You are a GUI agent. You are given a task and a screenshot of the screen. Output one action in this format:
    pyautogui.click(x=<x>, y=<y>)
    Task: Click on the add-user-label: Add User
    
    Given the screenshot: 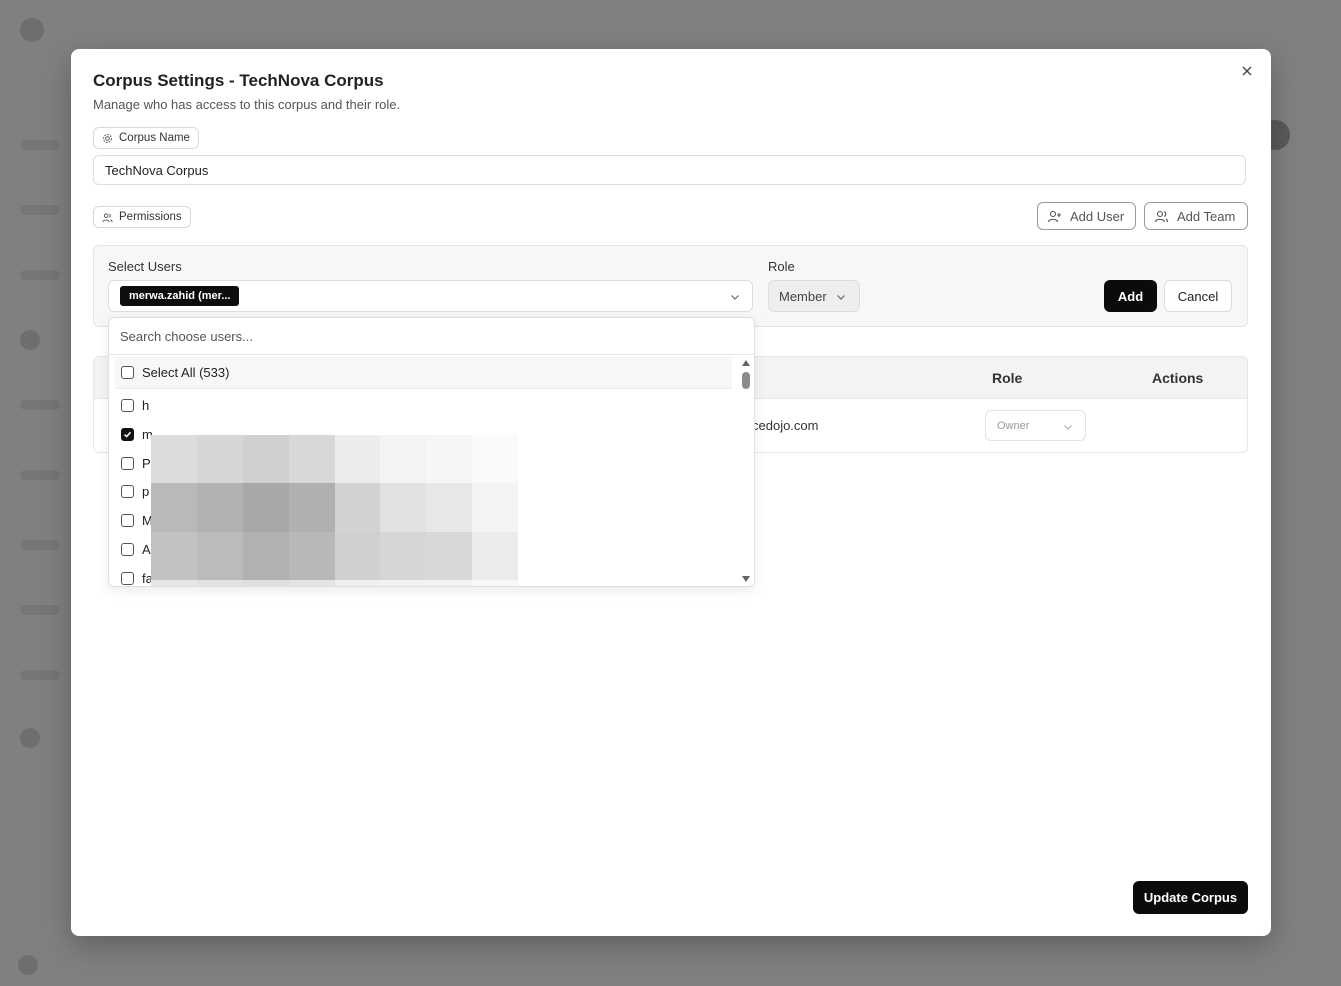 What is the action you would take?
    pyautogui.click(x=1097, y=216)
    